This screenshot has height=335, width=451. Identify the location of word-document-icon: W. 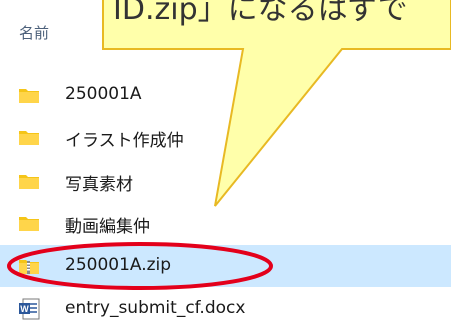
(29, 309).